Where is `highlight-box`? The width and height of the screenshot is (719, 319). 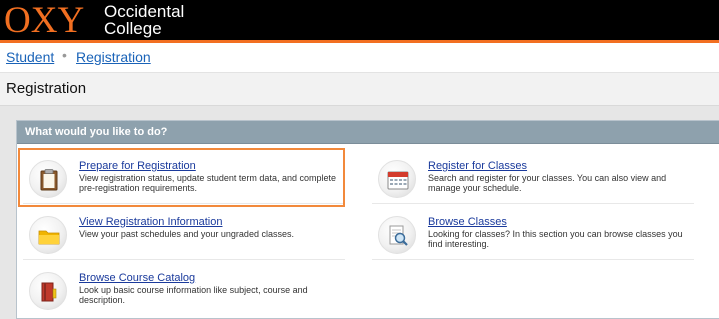
highlight-box is located at coordinates (181, 177).